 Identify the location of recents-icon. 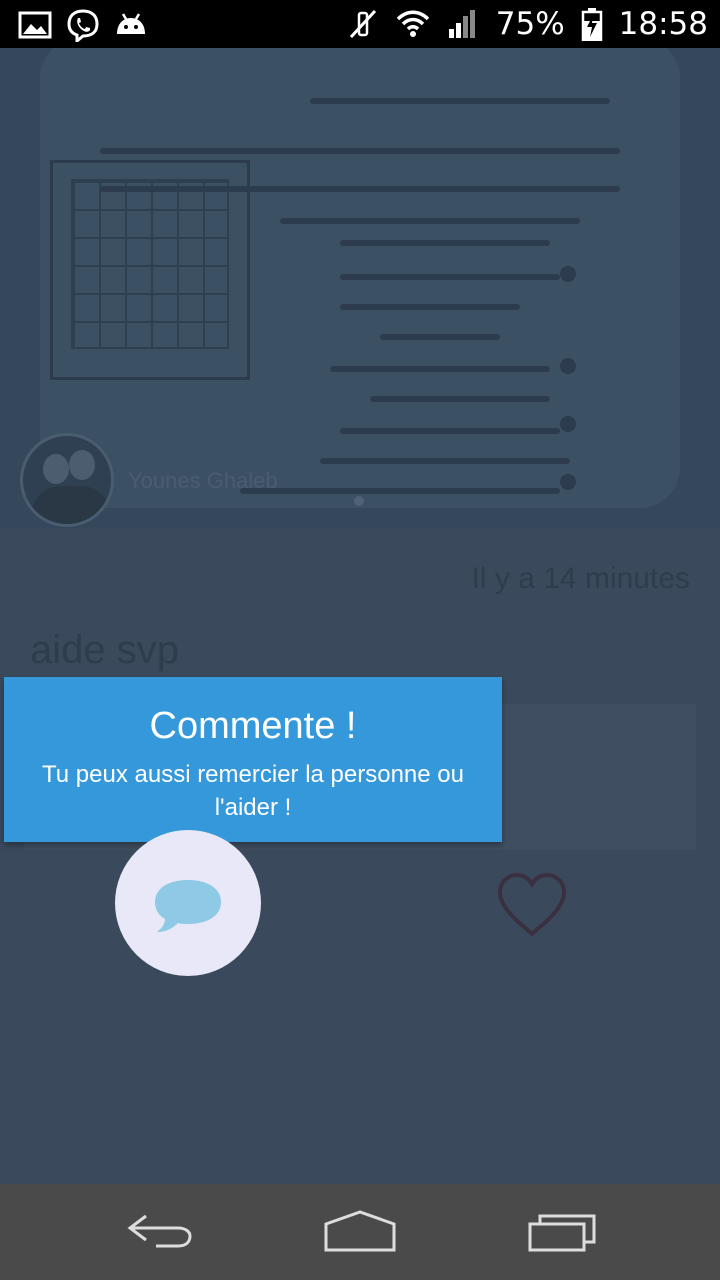
(562, 1232).